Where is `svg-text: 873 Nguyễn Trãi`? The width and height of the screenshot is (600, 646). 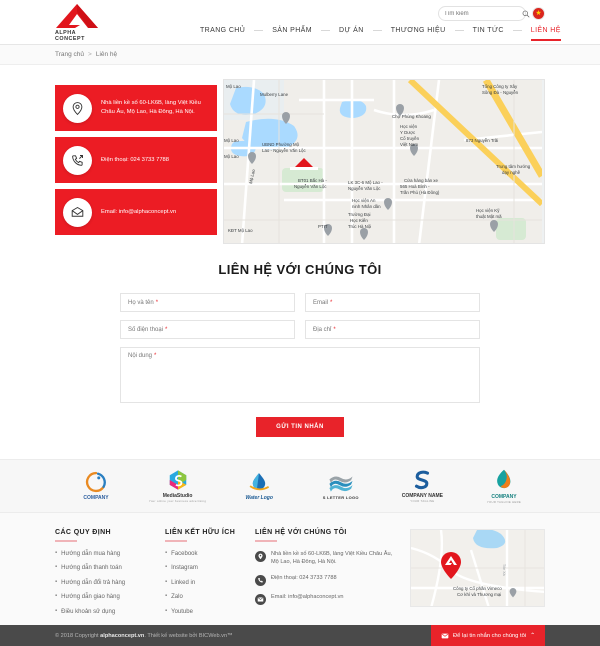 svg-text: 873 Nguyễn Trãi is located at coordinates (482, 140).